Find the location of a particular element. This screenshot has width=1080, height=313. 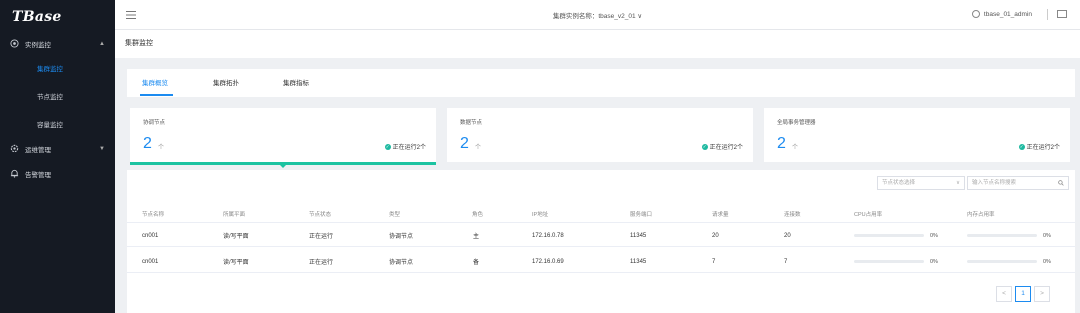

active-tab-indicator is located at coordinates (156, 95).